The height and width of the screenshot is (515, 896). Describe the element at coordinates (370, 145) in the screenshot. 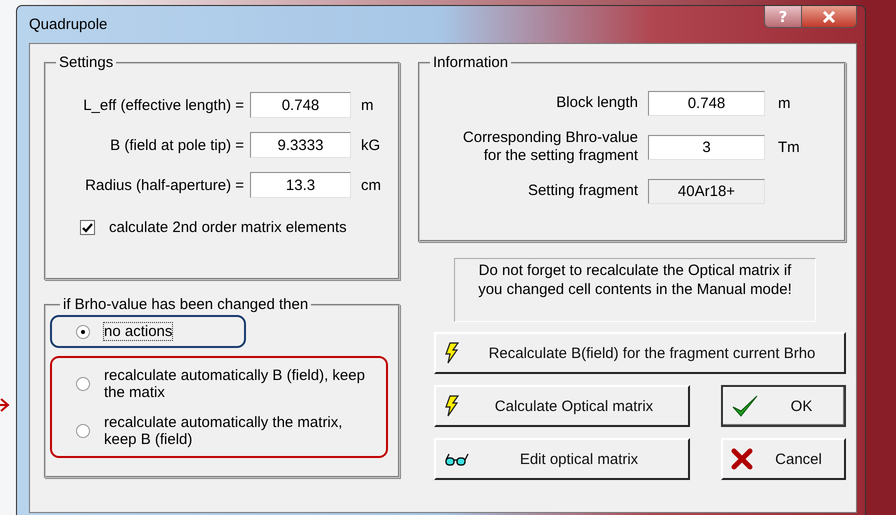

I see `unit-label: kG` at that location.